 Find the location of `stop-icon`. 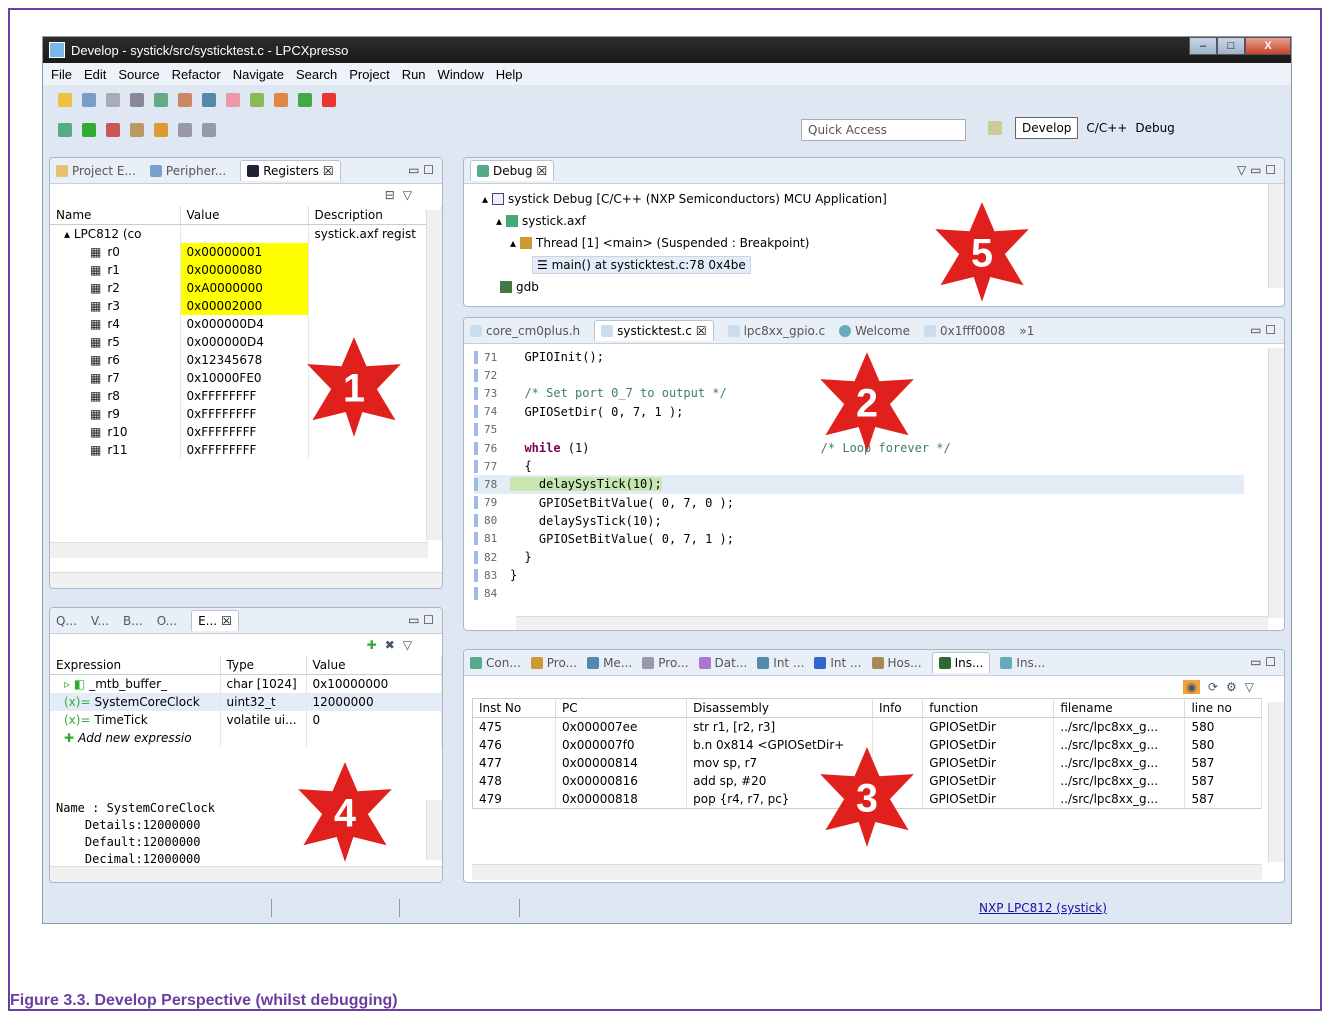

stop-icon is located at coordinates (329, 100).